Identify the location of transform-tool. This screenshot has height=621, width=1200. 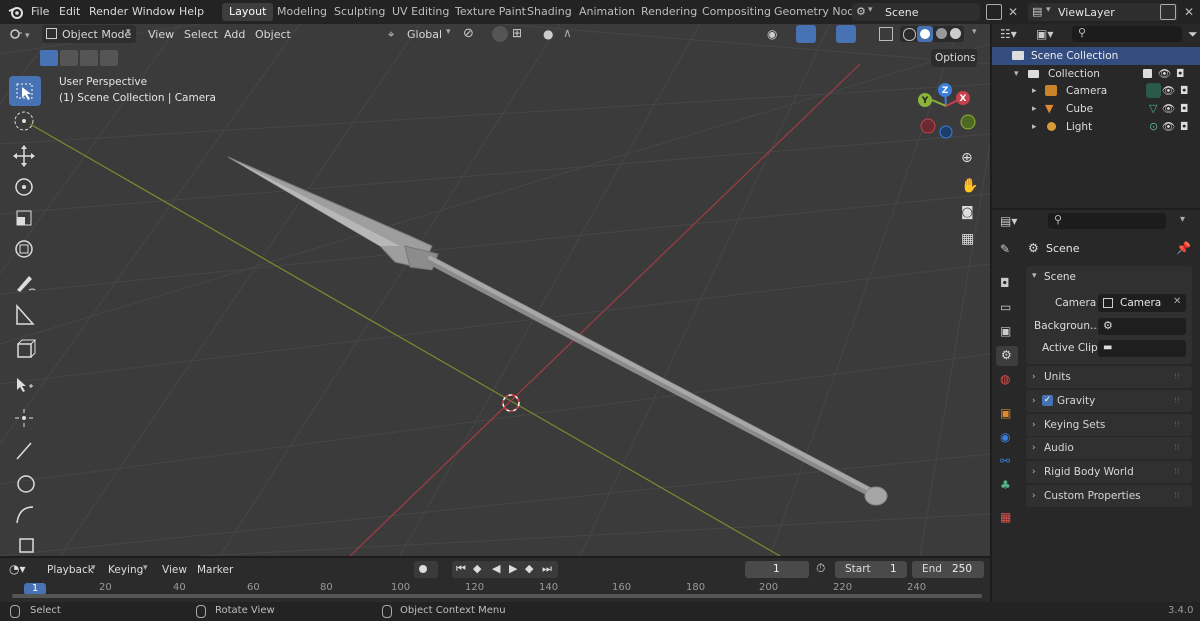
(25, 249).